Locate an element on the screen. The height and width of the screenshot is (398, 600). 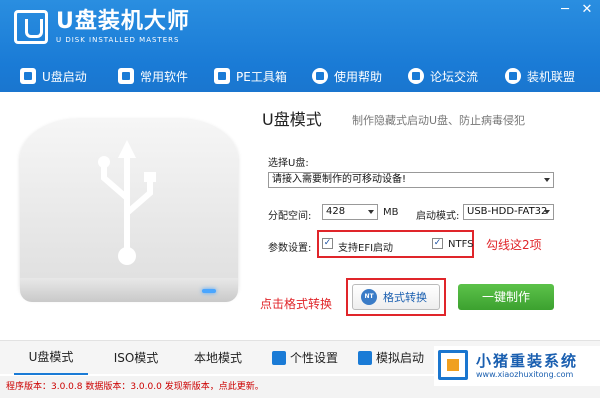
tab-label: ISO模式 is located at coordinates (136, 358).